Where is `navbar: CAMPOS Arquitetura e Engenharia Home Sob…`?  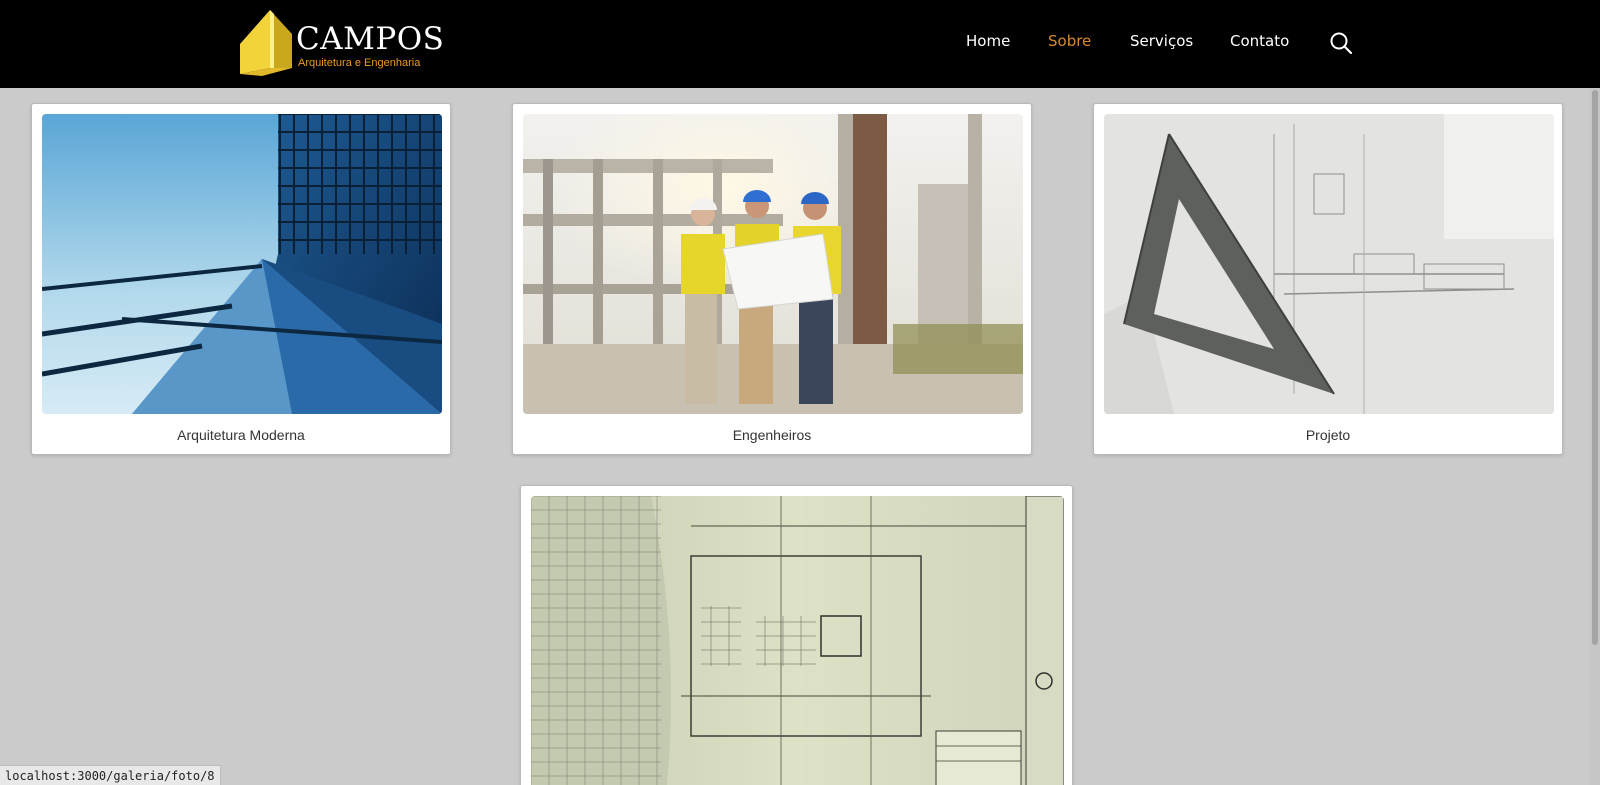 navbar: CAMPOS Arquitetura e Engenharia Home Sob… is located at coordinates (800, 44).